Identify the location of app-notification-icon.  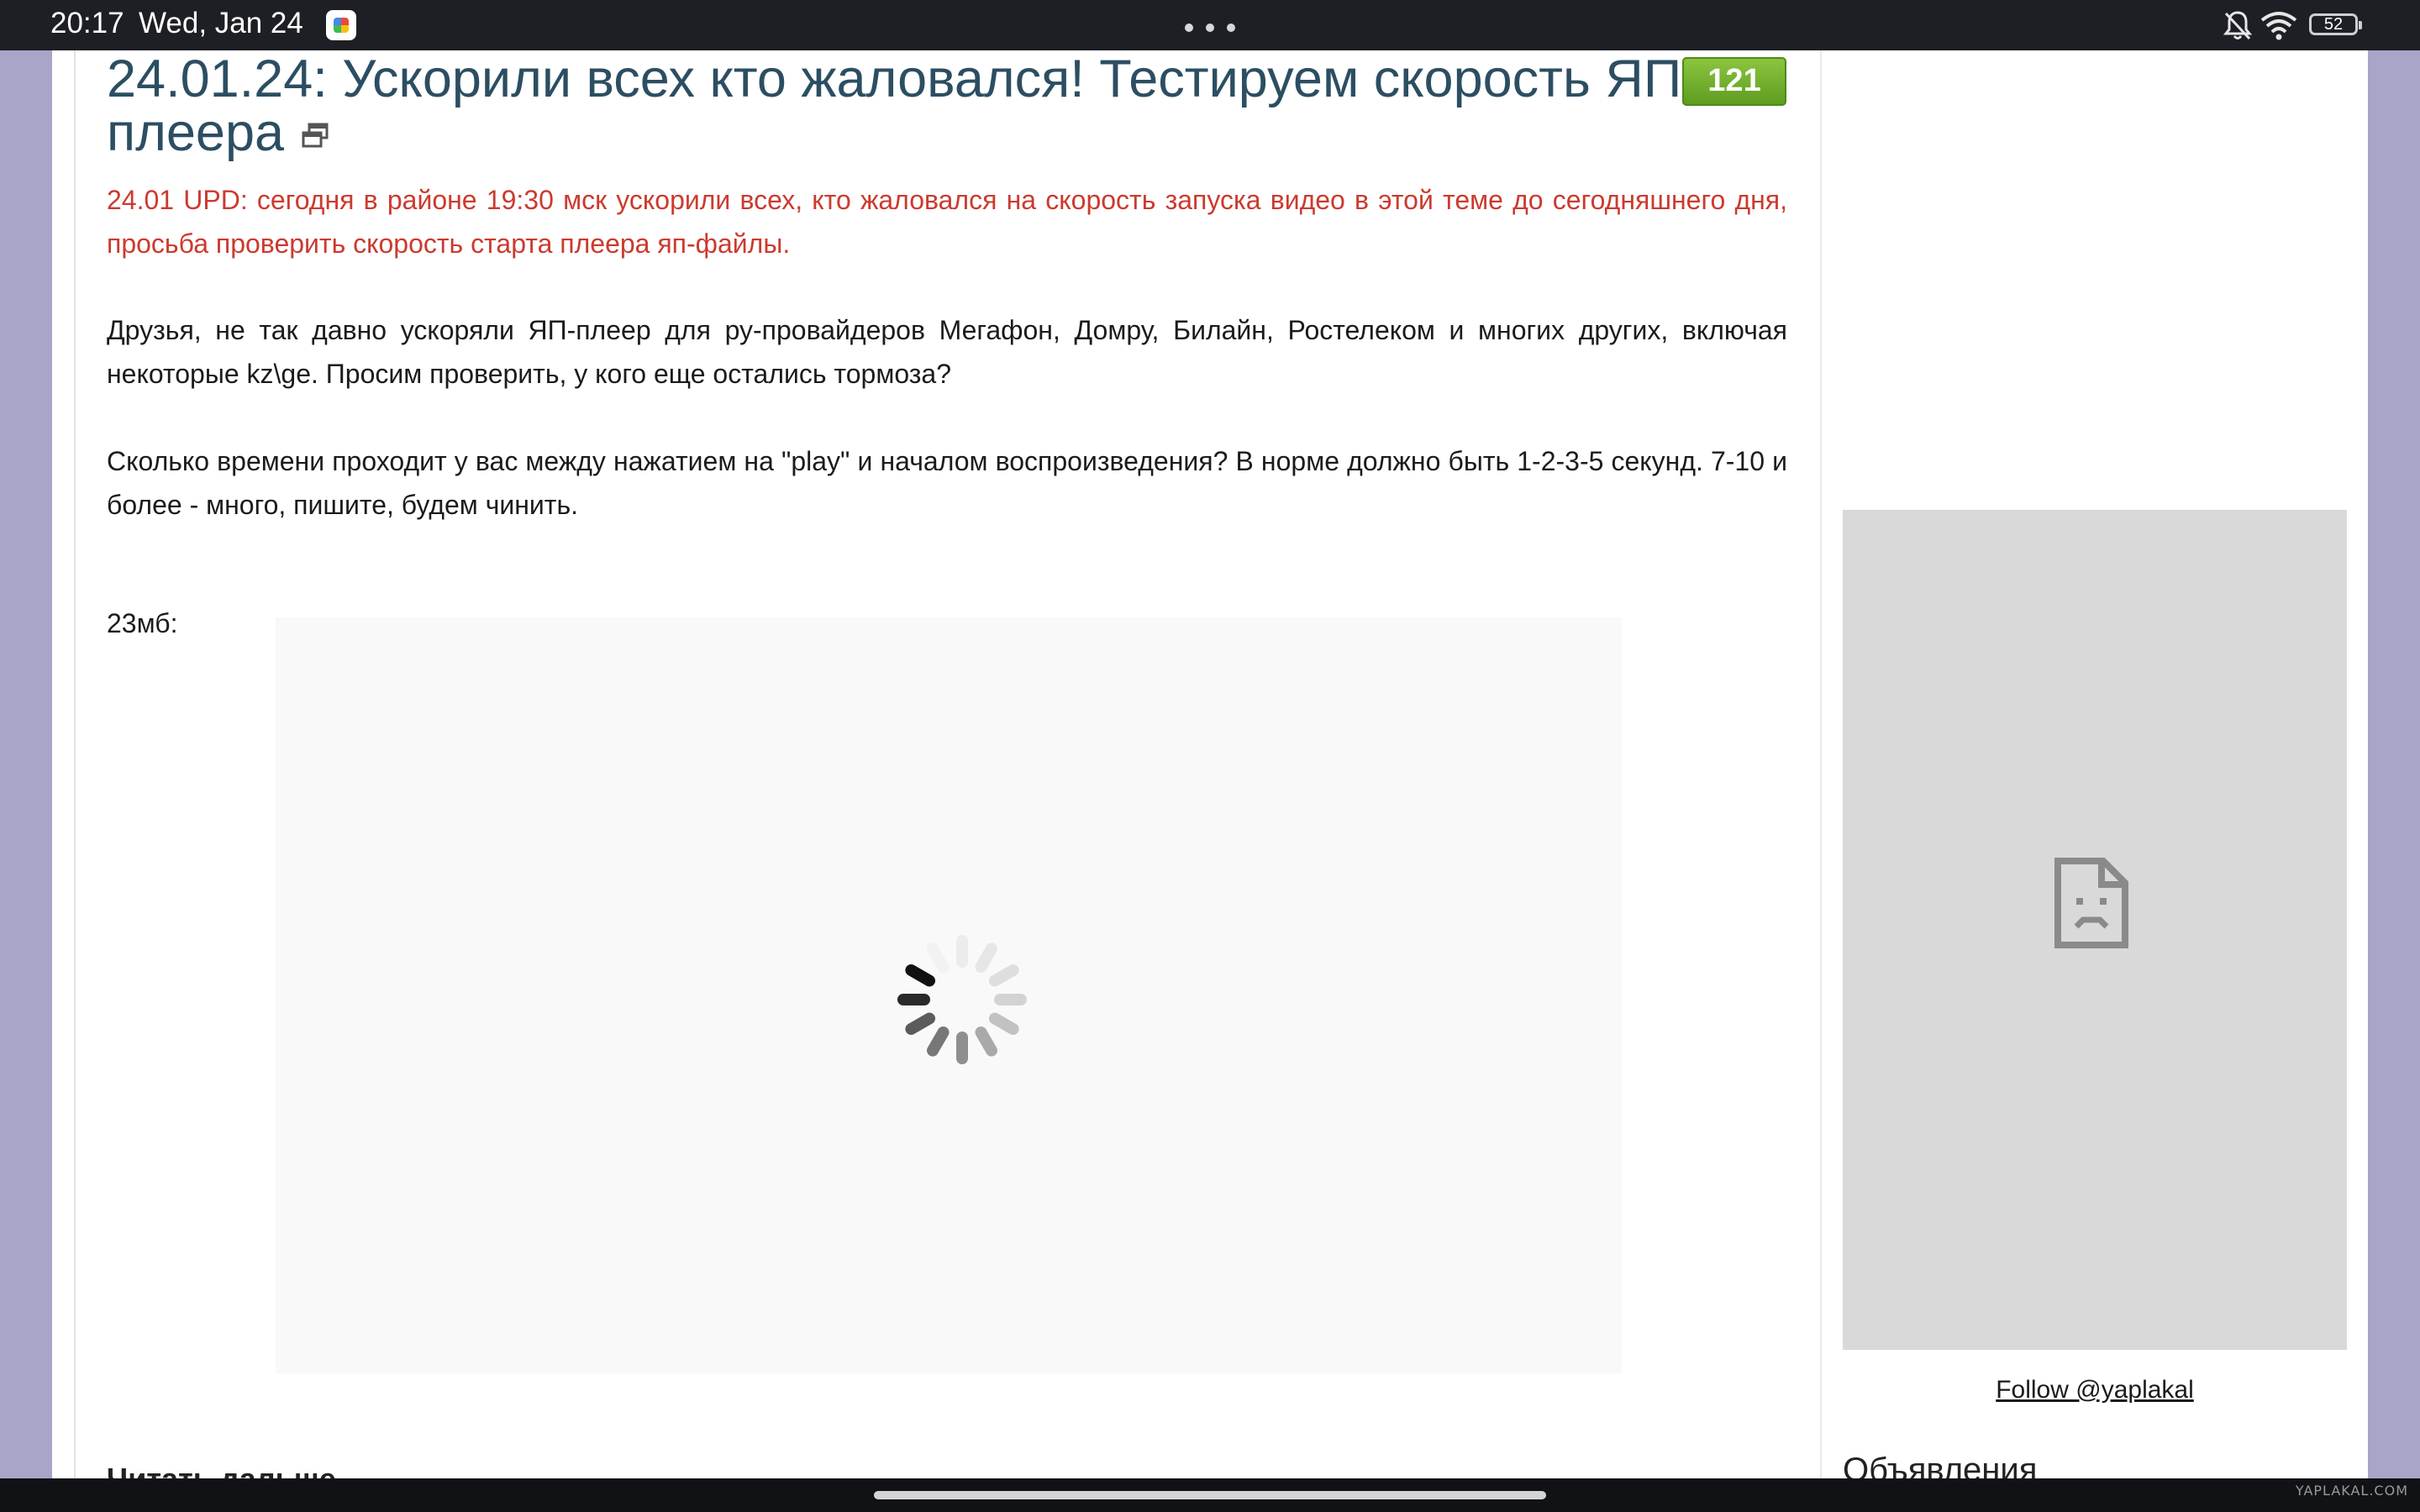
(341, 25).